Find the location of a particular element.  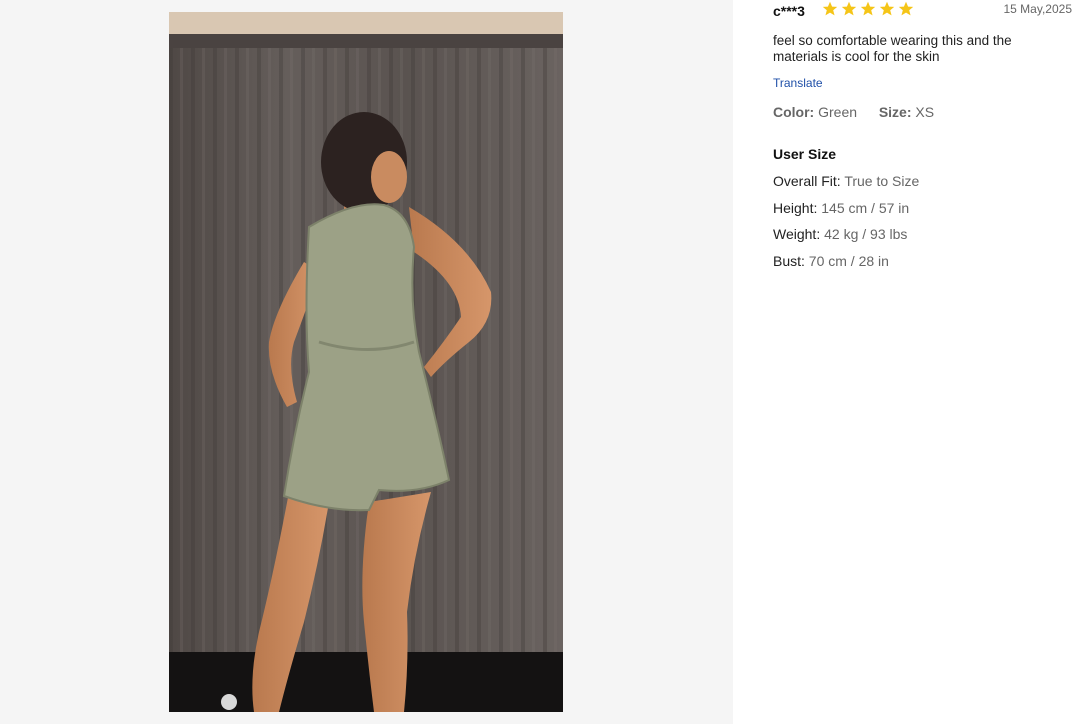

size-row-bust: Bust: 70 cm / 28 in is located at coordinates (831, 261).